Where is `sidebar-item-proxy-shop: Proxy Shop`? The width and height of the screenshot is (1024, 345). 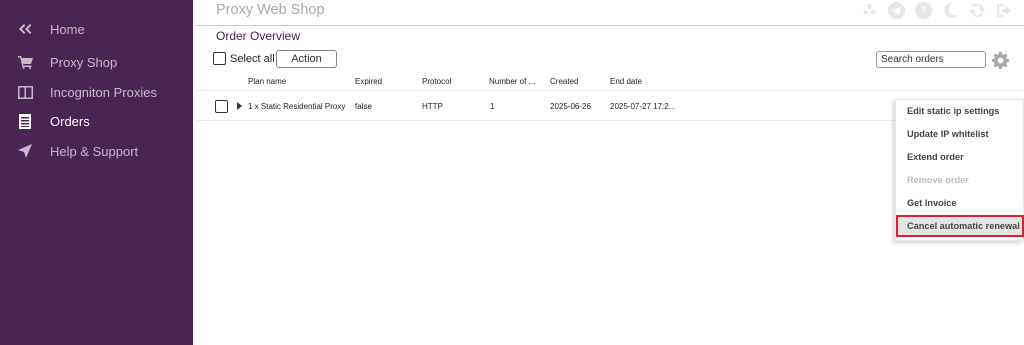 sidebar-item-proxy-shop: Proxy Shop is located at coordinates (96, 62).